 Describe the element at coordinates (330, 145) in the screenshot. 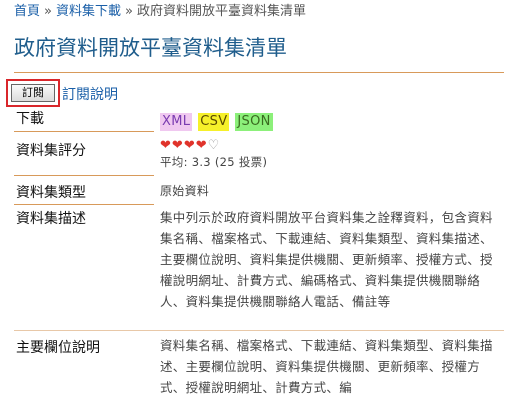

I see `rating-stars: ❤❤❤❤♡` at that location.